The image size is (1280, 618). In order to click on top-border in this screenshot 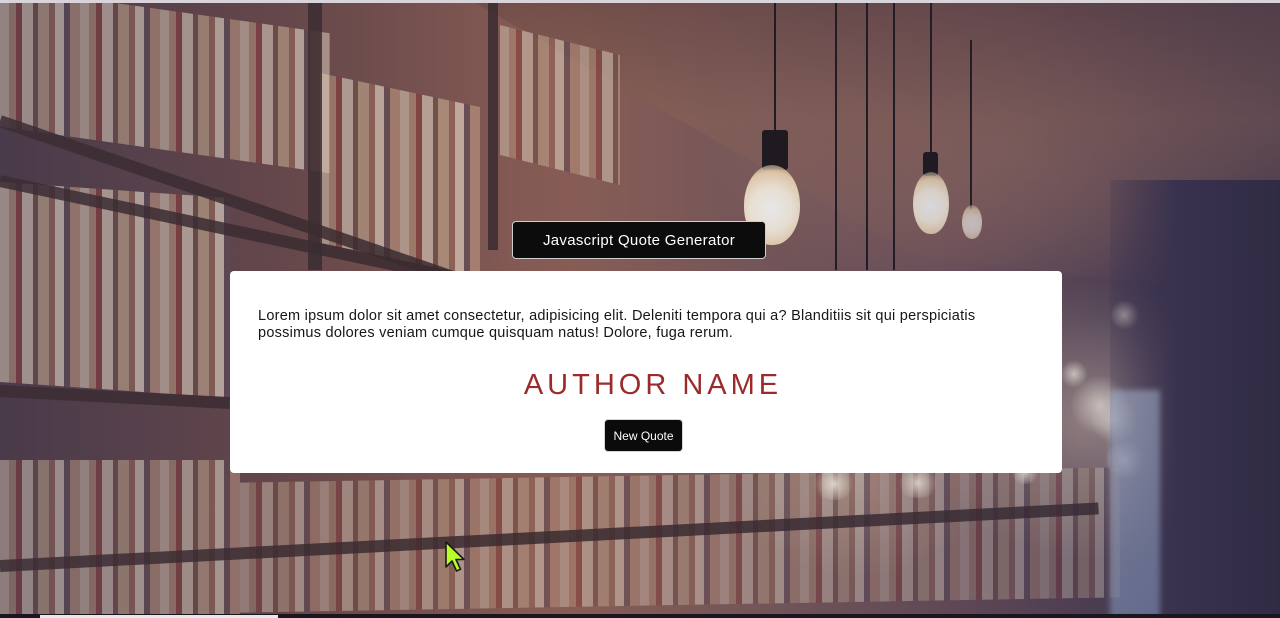, I will do `click(640, 1)`.